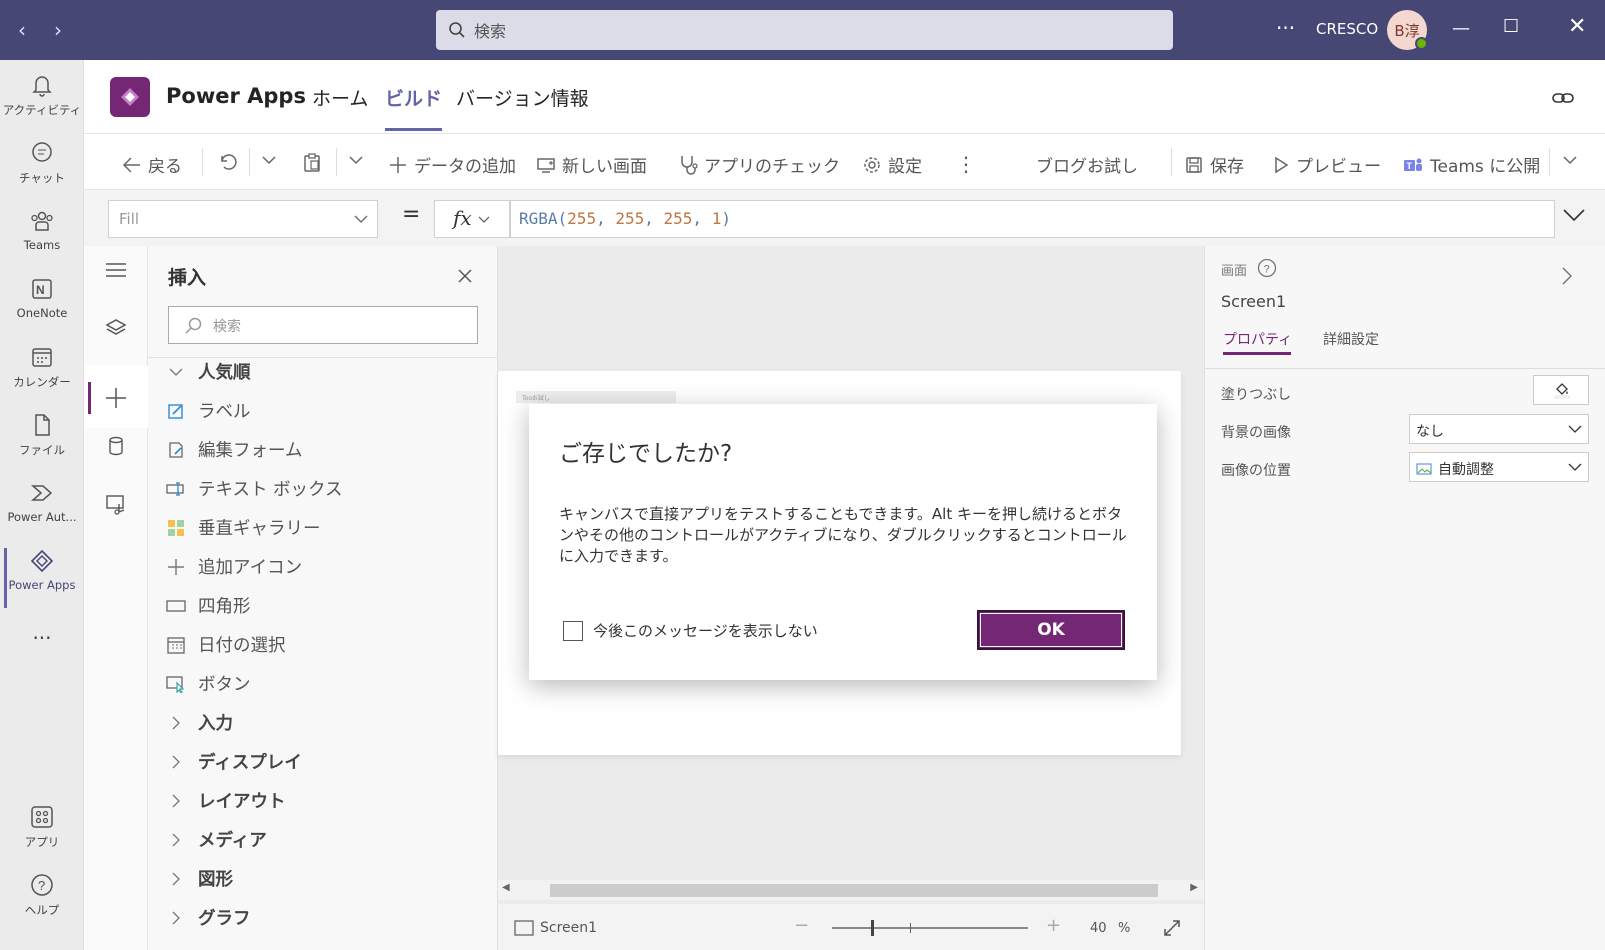 Image resolution: width=1605 pixels, height=950 pixels. What do you see at coordinates (42, 298) in the screenshot?
I see `rail-item-onenote: N OneNote` at bounding box center [42, 298].